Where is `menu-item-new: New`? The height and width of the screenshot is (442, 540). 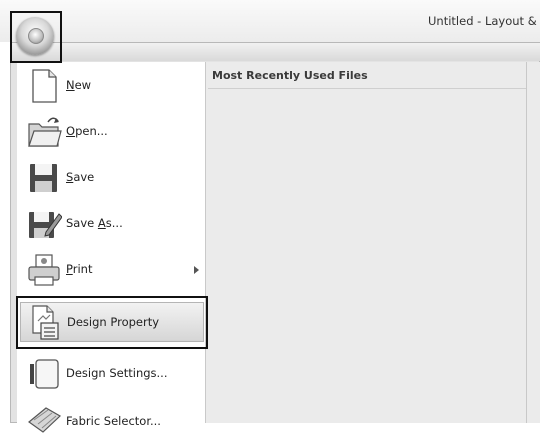
menu-item-new: New is located at coordinates (112, 86).